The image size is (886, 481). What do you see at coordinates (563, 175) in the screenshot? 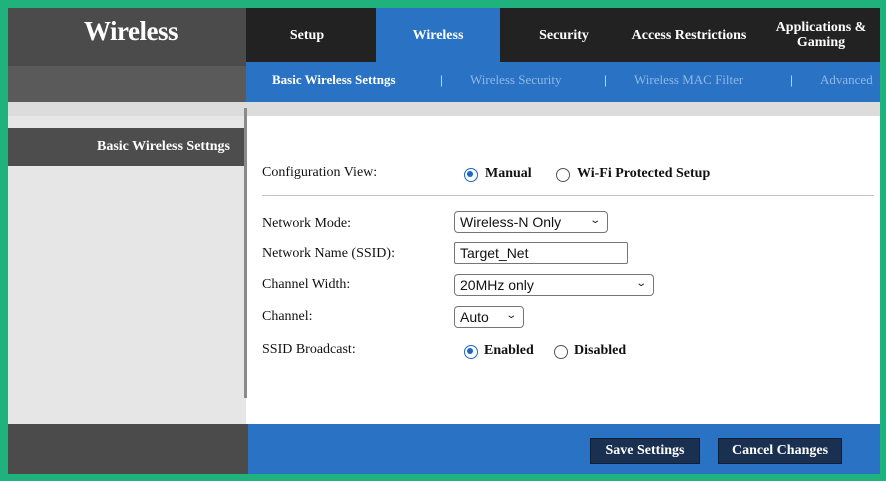
I see `wps-radio` at bounding box center [563, 175].